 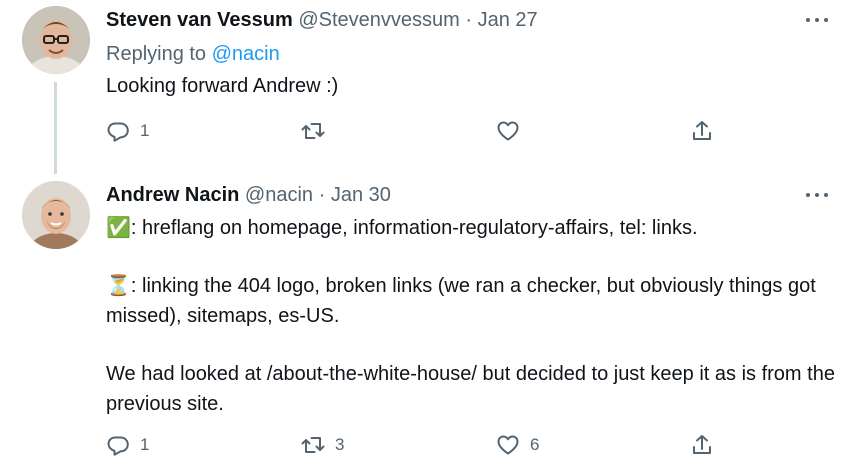 I want to click on replying-to-handle: @nacin, so click(x=246, y=54).